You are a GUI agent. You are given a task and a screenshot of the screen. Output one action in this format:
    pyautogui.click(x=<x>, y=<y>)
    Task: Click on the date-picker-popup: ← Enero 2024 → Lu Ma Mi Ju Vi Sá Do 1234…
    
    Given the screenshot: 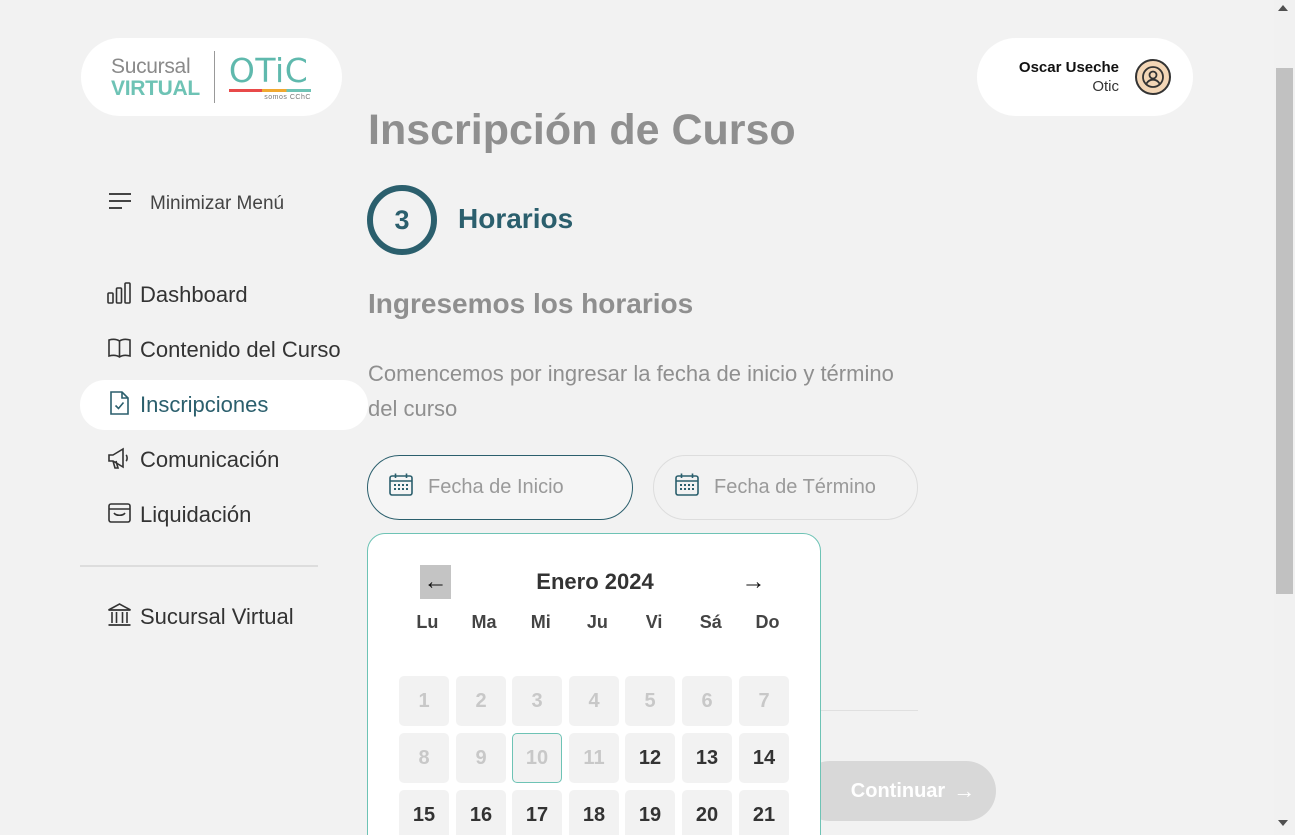 What is the action you would take?
    pyautogui.click(x=594, y=684)
    